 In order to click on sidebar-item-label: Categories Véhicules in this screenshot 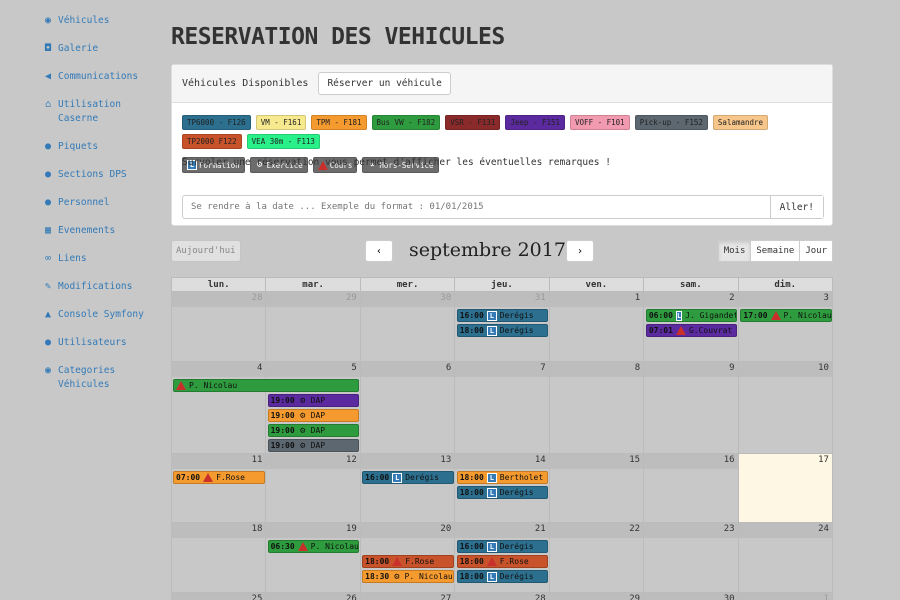, I will do `click(87, 377)`.